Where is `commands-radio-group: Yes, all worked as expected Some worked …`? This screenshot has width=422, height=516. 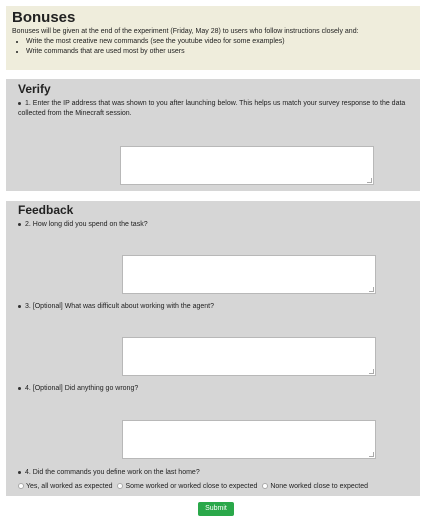 commands-radio-group: Yes, all worked as expected Some worked … is located at coordinates (194, 487).